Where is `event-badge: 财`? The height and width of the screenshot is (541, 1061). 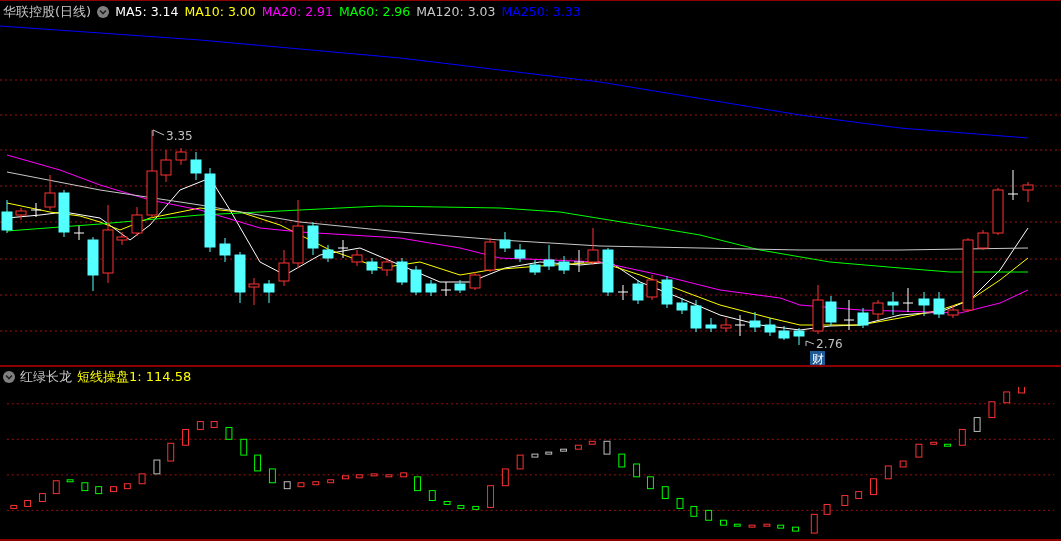 event-badge: 财 is located at coordinates (817, 358).